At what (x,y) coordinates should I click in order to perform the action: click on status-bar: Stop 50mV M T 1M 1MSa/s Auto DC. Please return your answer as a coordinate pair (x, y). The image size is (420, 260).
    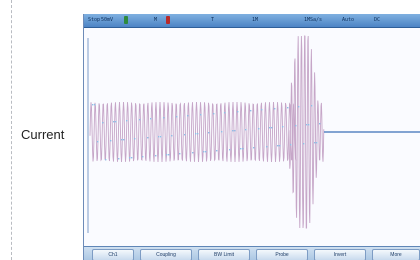
    Looking at the image, I should click on (252, 21).